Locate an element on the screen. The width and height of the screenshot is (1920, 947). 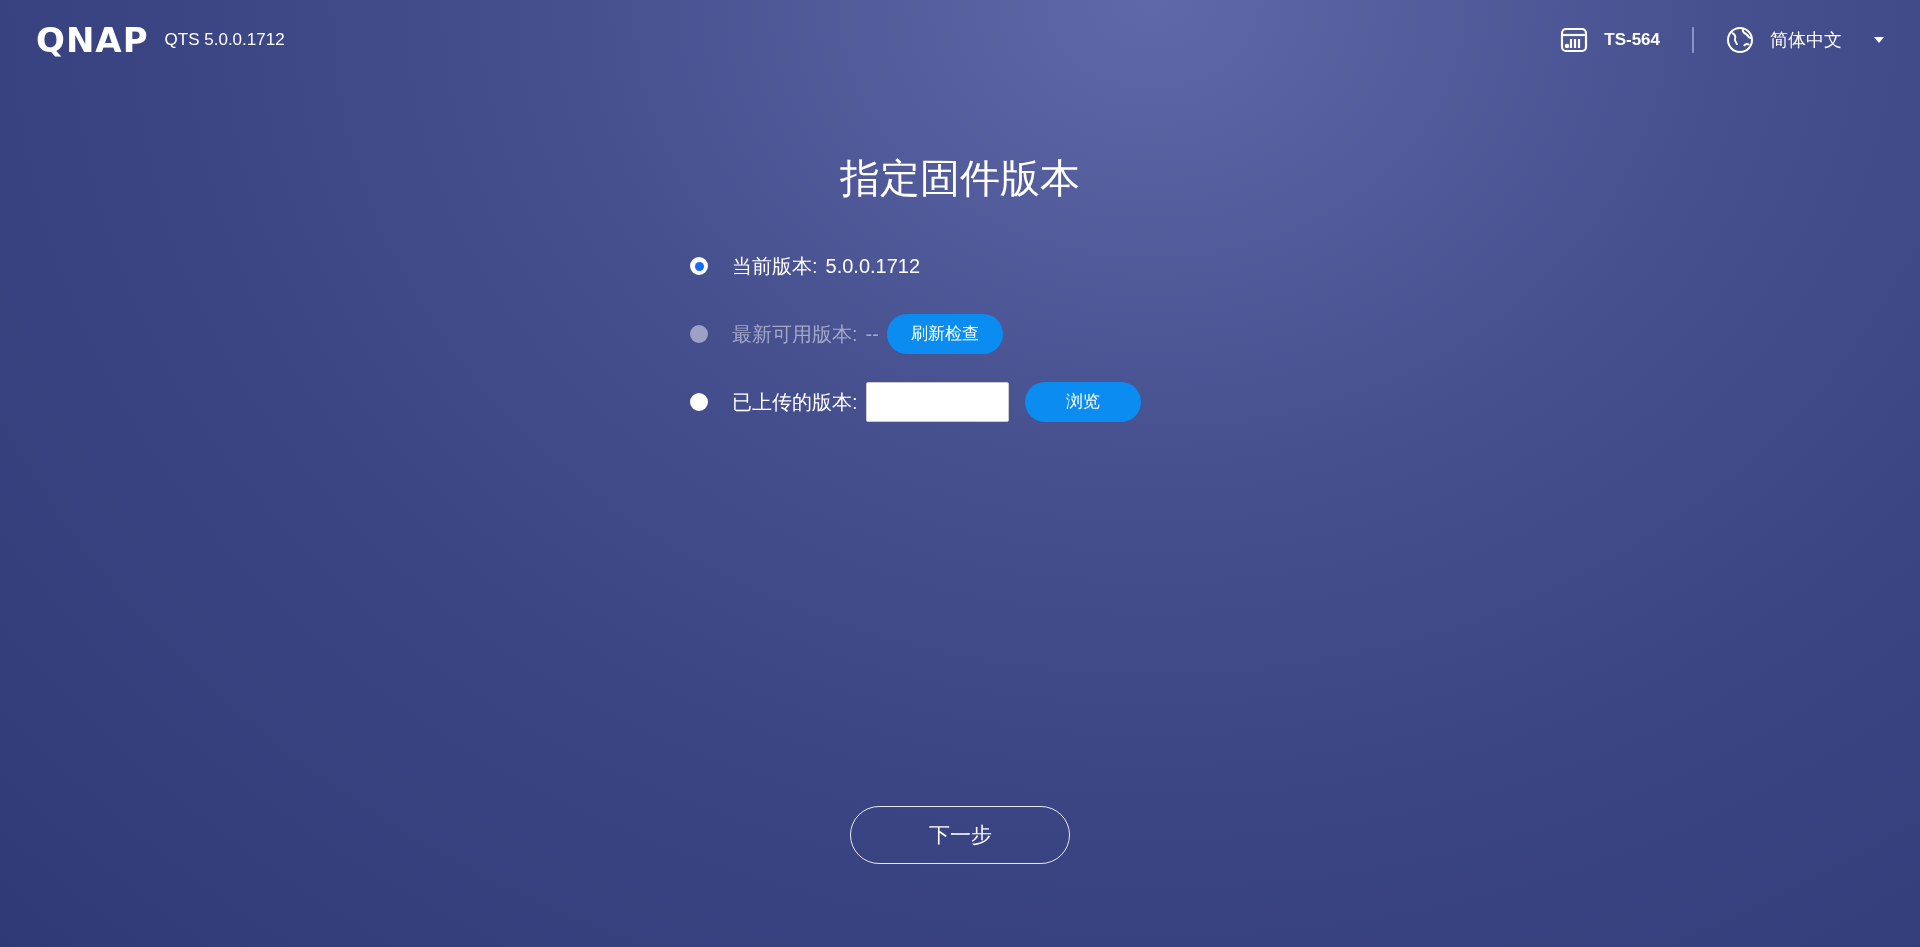
version-value: -- is located at coordinates (872, 334).